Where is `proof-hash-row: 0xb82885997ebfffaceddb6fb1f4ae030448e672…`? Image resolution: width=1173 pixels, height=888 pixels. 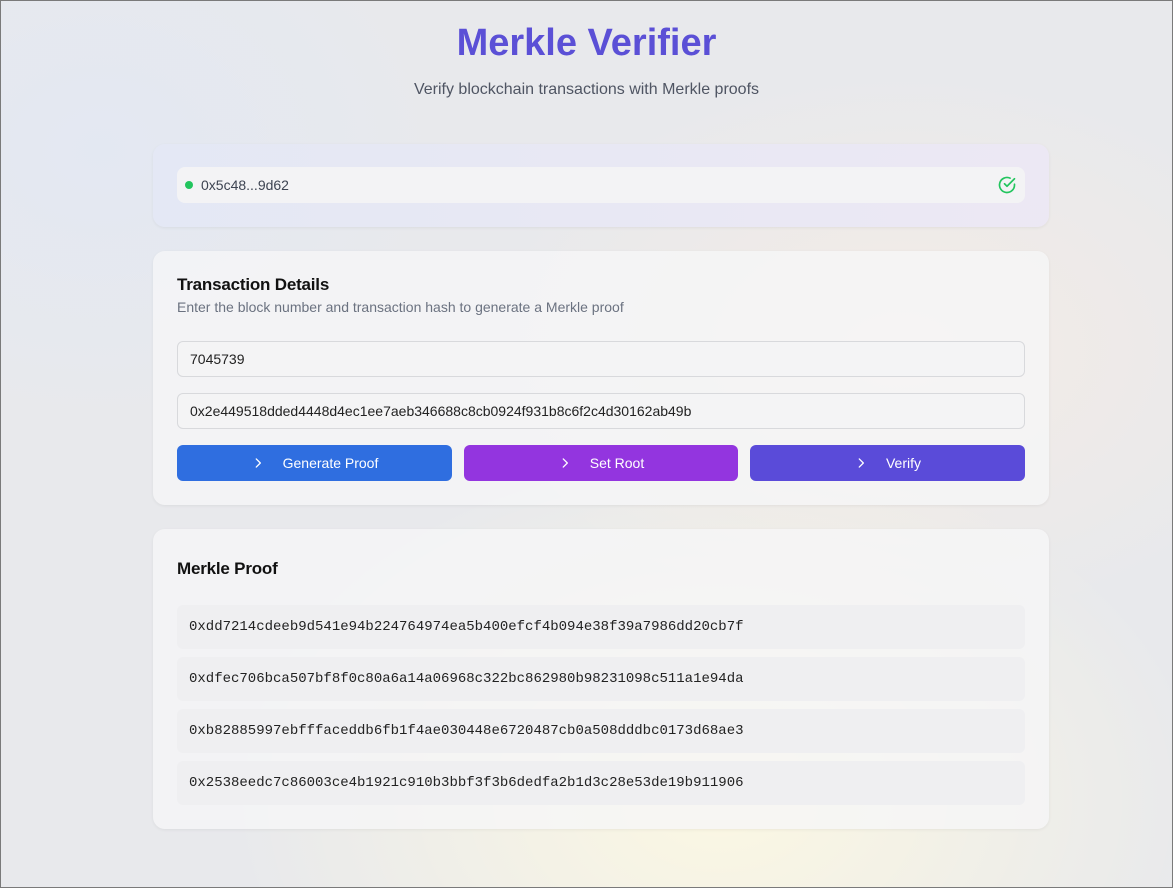 proof-hash-row: 0xb82885997ebfffaceddb6fb1f4ae030448e672… is located at coordinates (601, 731).